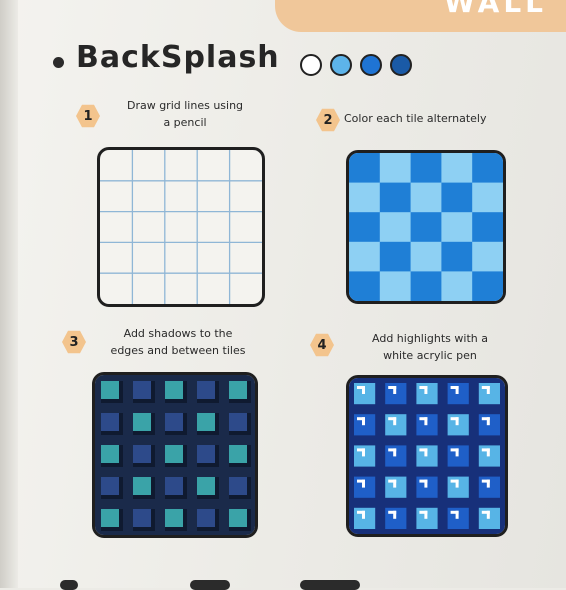 The width and height of the screenshot is (566, 590). I want to click on step-1-text: Draw grid lines using a pencil, so click(185, 114).